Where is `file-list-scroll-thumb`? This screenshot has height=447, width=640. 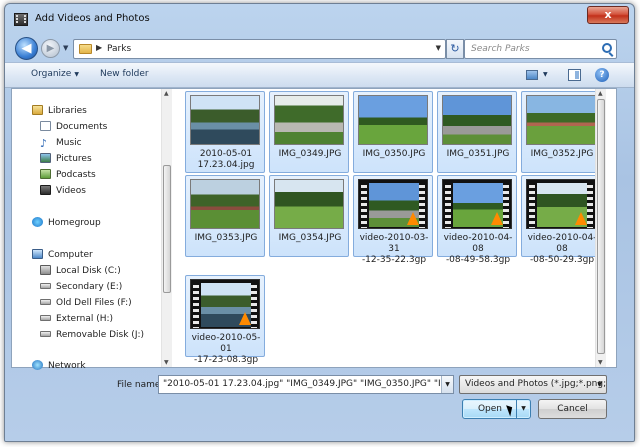 file-list-scroll-thumb is located at coordinates (601, 226).